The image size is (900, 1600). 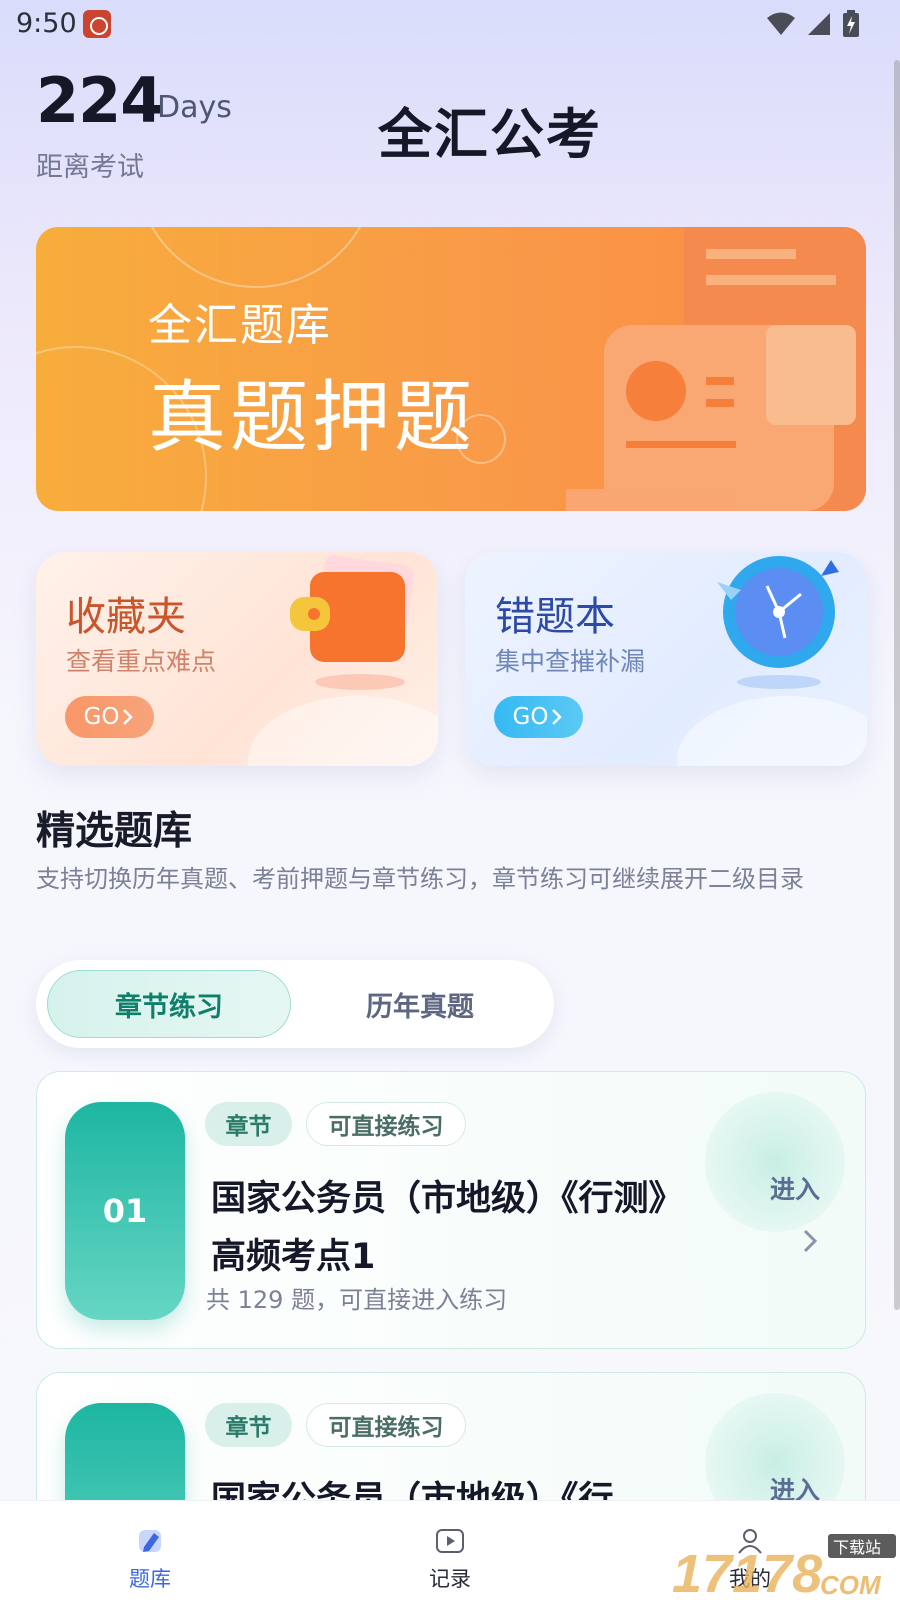 I want to click on banner-subtitle: 全汇题库, so click(x=240, y=325).